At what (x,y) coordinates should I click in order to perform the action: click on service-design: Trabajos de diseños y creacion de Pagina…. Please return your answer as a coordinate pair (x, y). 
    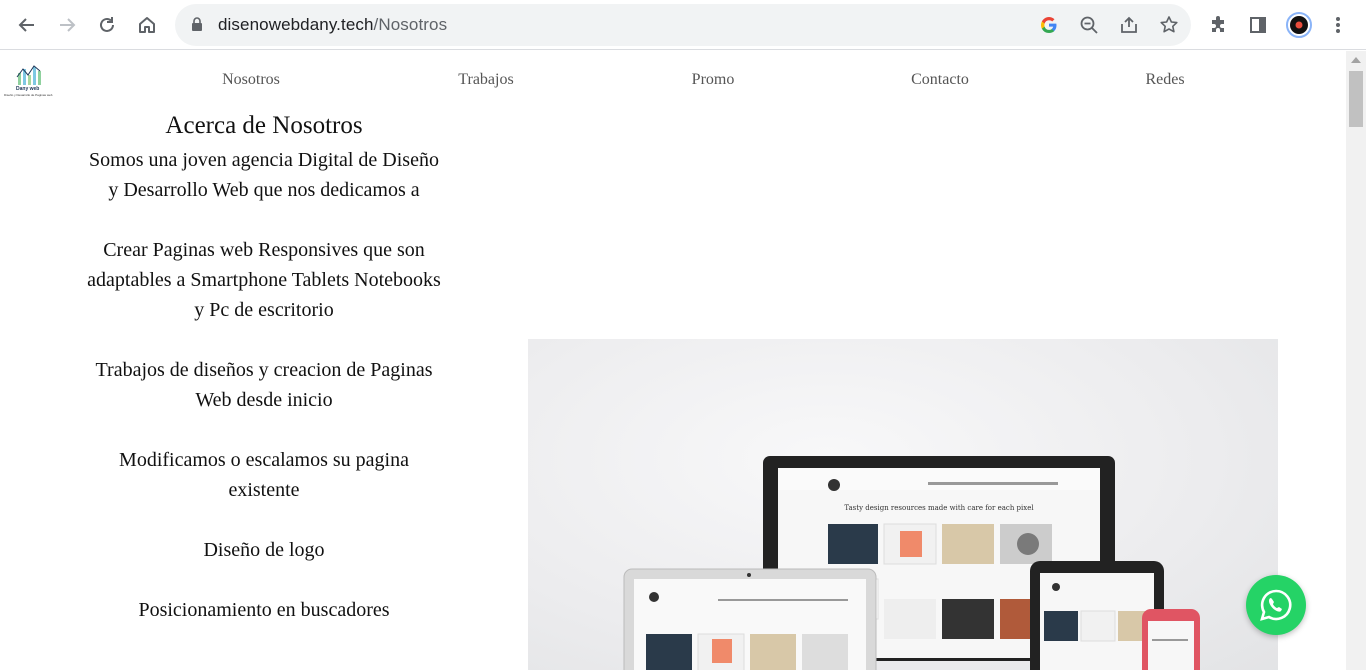
    Looking at the image, I should click on (264, 385).